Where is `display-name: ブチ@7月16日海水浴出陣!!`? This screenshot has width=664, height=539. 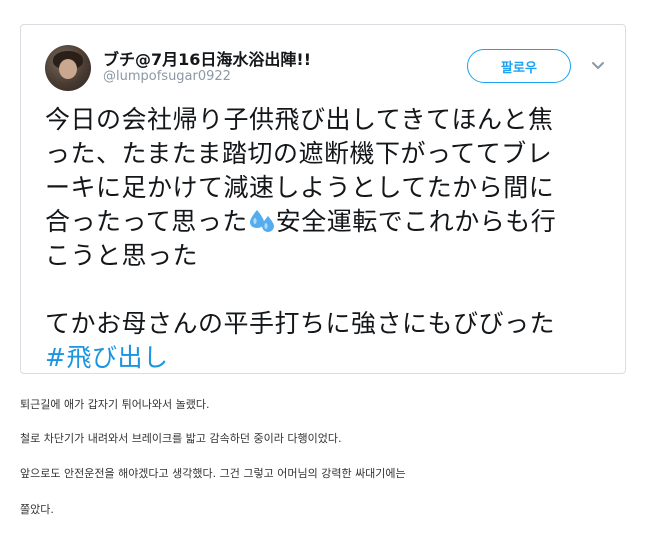 display-name: ブチ@7月16日海水浴出陣!! is located at coordinates (207, 58).